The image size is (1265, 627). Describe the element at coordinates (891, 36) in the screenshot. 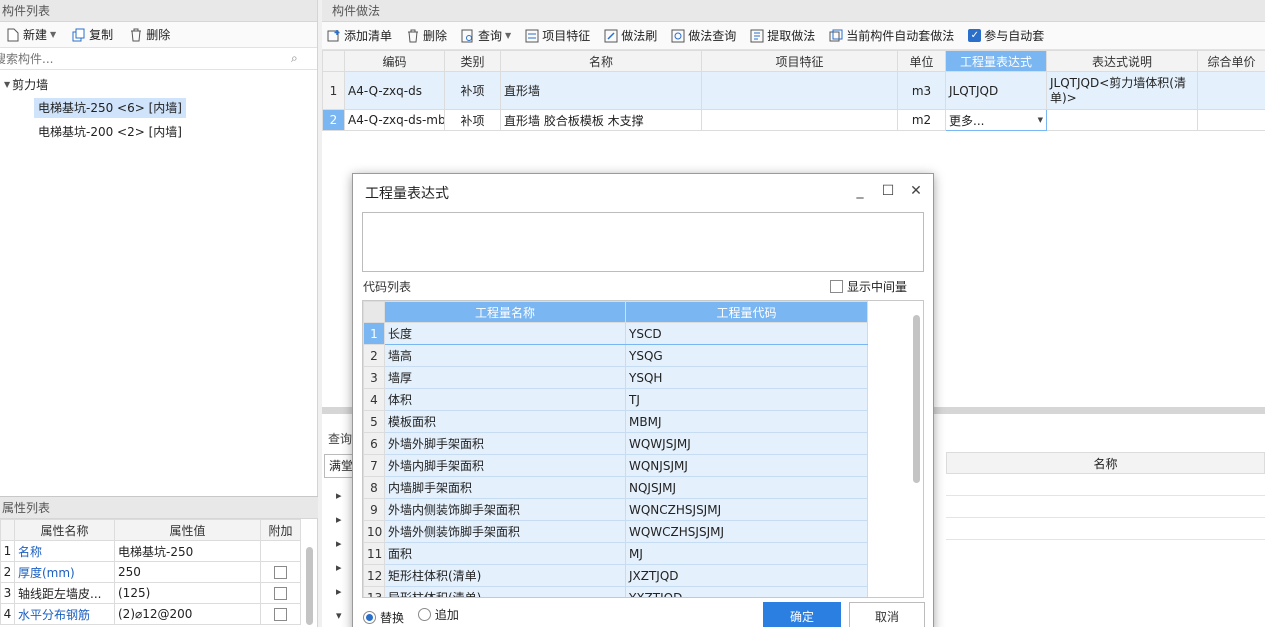

I see `auto-apply-button: 当前构件自动套做法` at that location.